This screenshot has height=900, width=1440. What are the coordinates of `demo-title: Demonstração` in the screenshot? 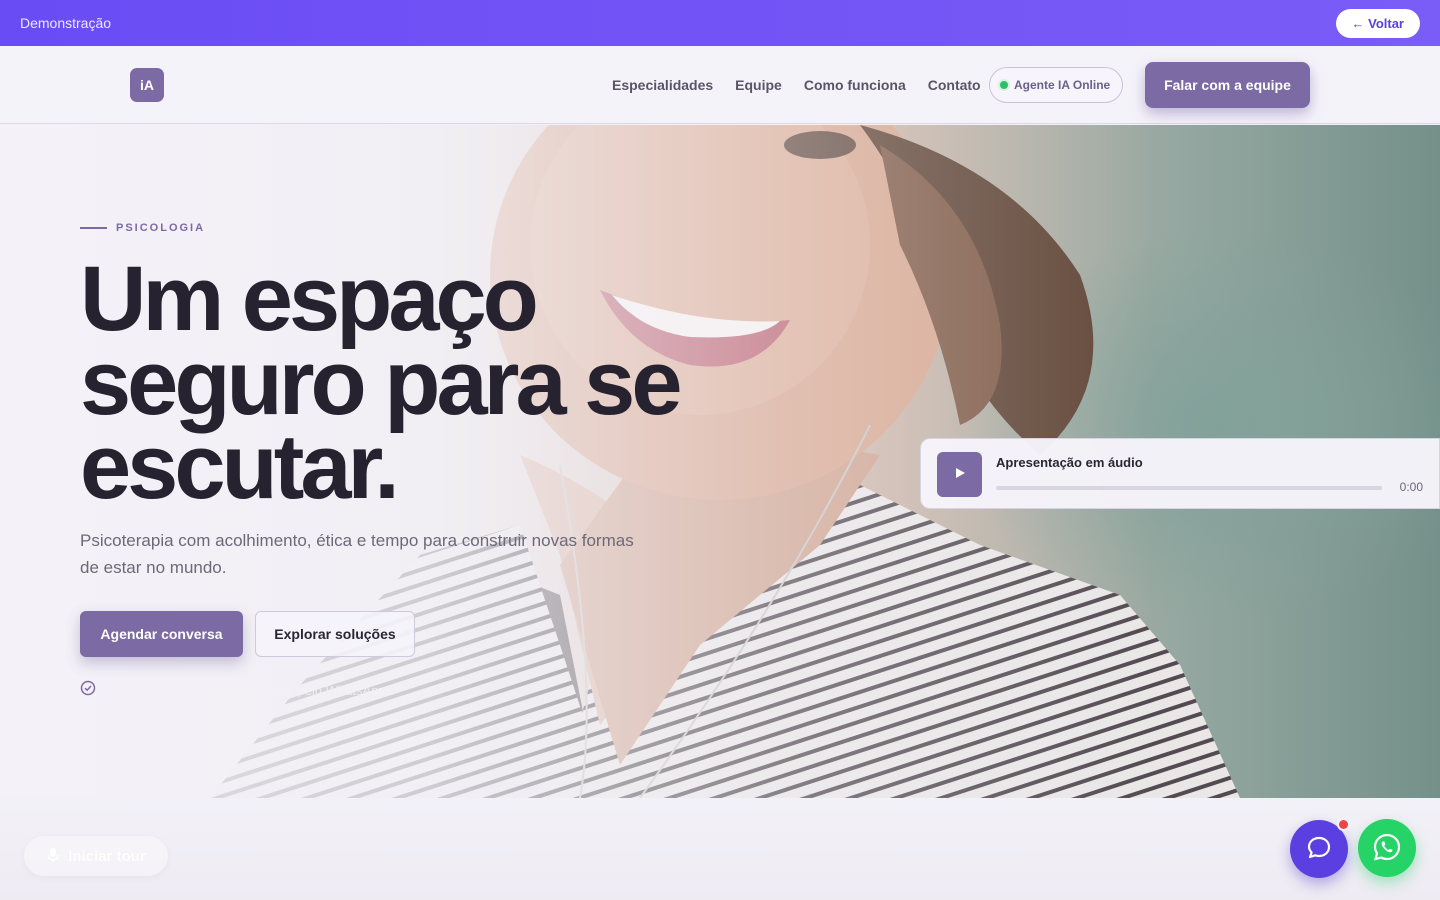 It's located at (66, 23).